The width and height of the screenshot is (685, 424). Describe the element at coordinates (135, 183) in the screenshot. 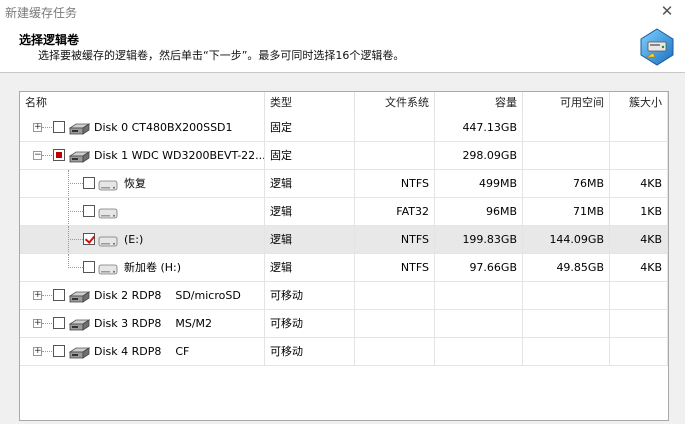

I see `row-name-label: 恢复` at that location.